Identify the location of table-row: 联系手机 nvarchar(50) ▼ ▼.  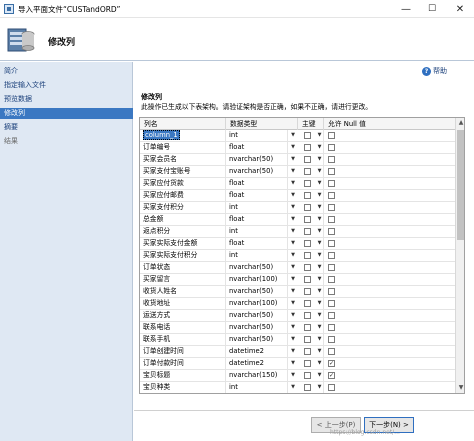
(297, 340).